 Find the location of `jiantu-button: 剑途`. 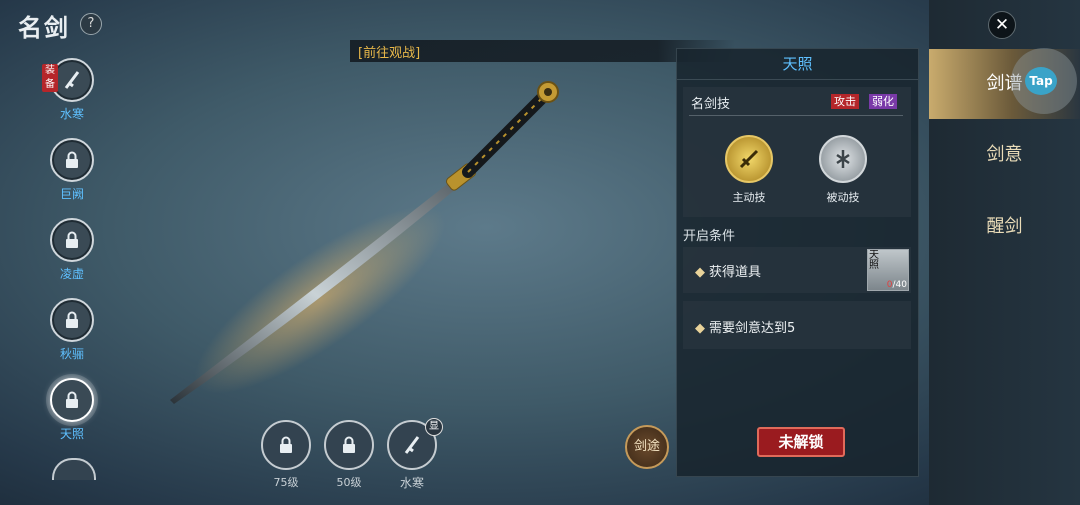

jiantu-button: 剑途 is located at coordinates (647, 447).